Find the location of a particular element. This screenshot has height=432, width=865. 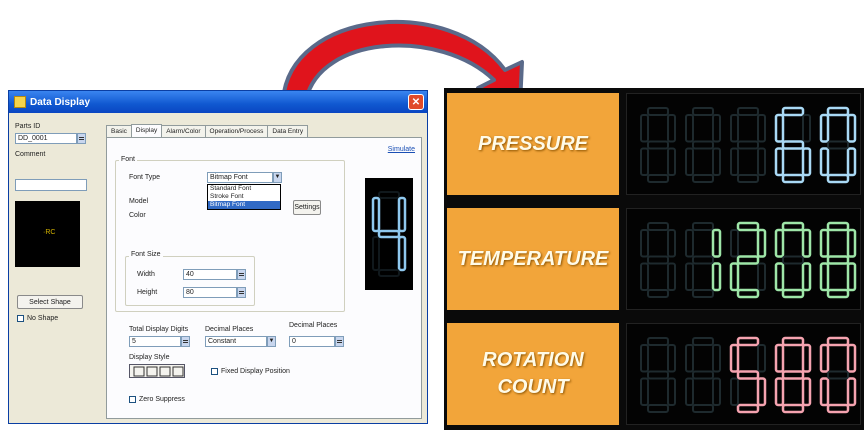

pressure-digits is located at coordinates (743, 144).